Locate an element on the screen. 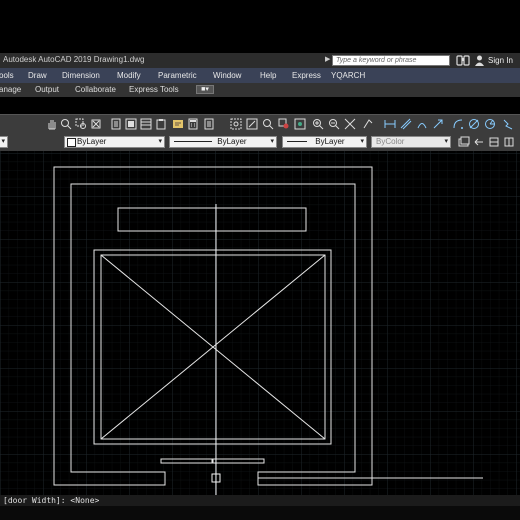 Image resolution: width=520 pixels, height=520 pixels. zoom-out-icon is located at coordinates (334, 124).